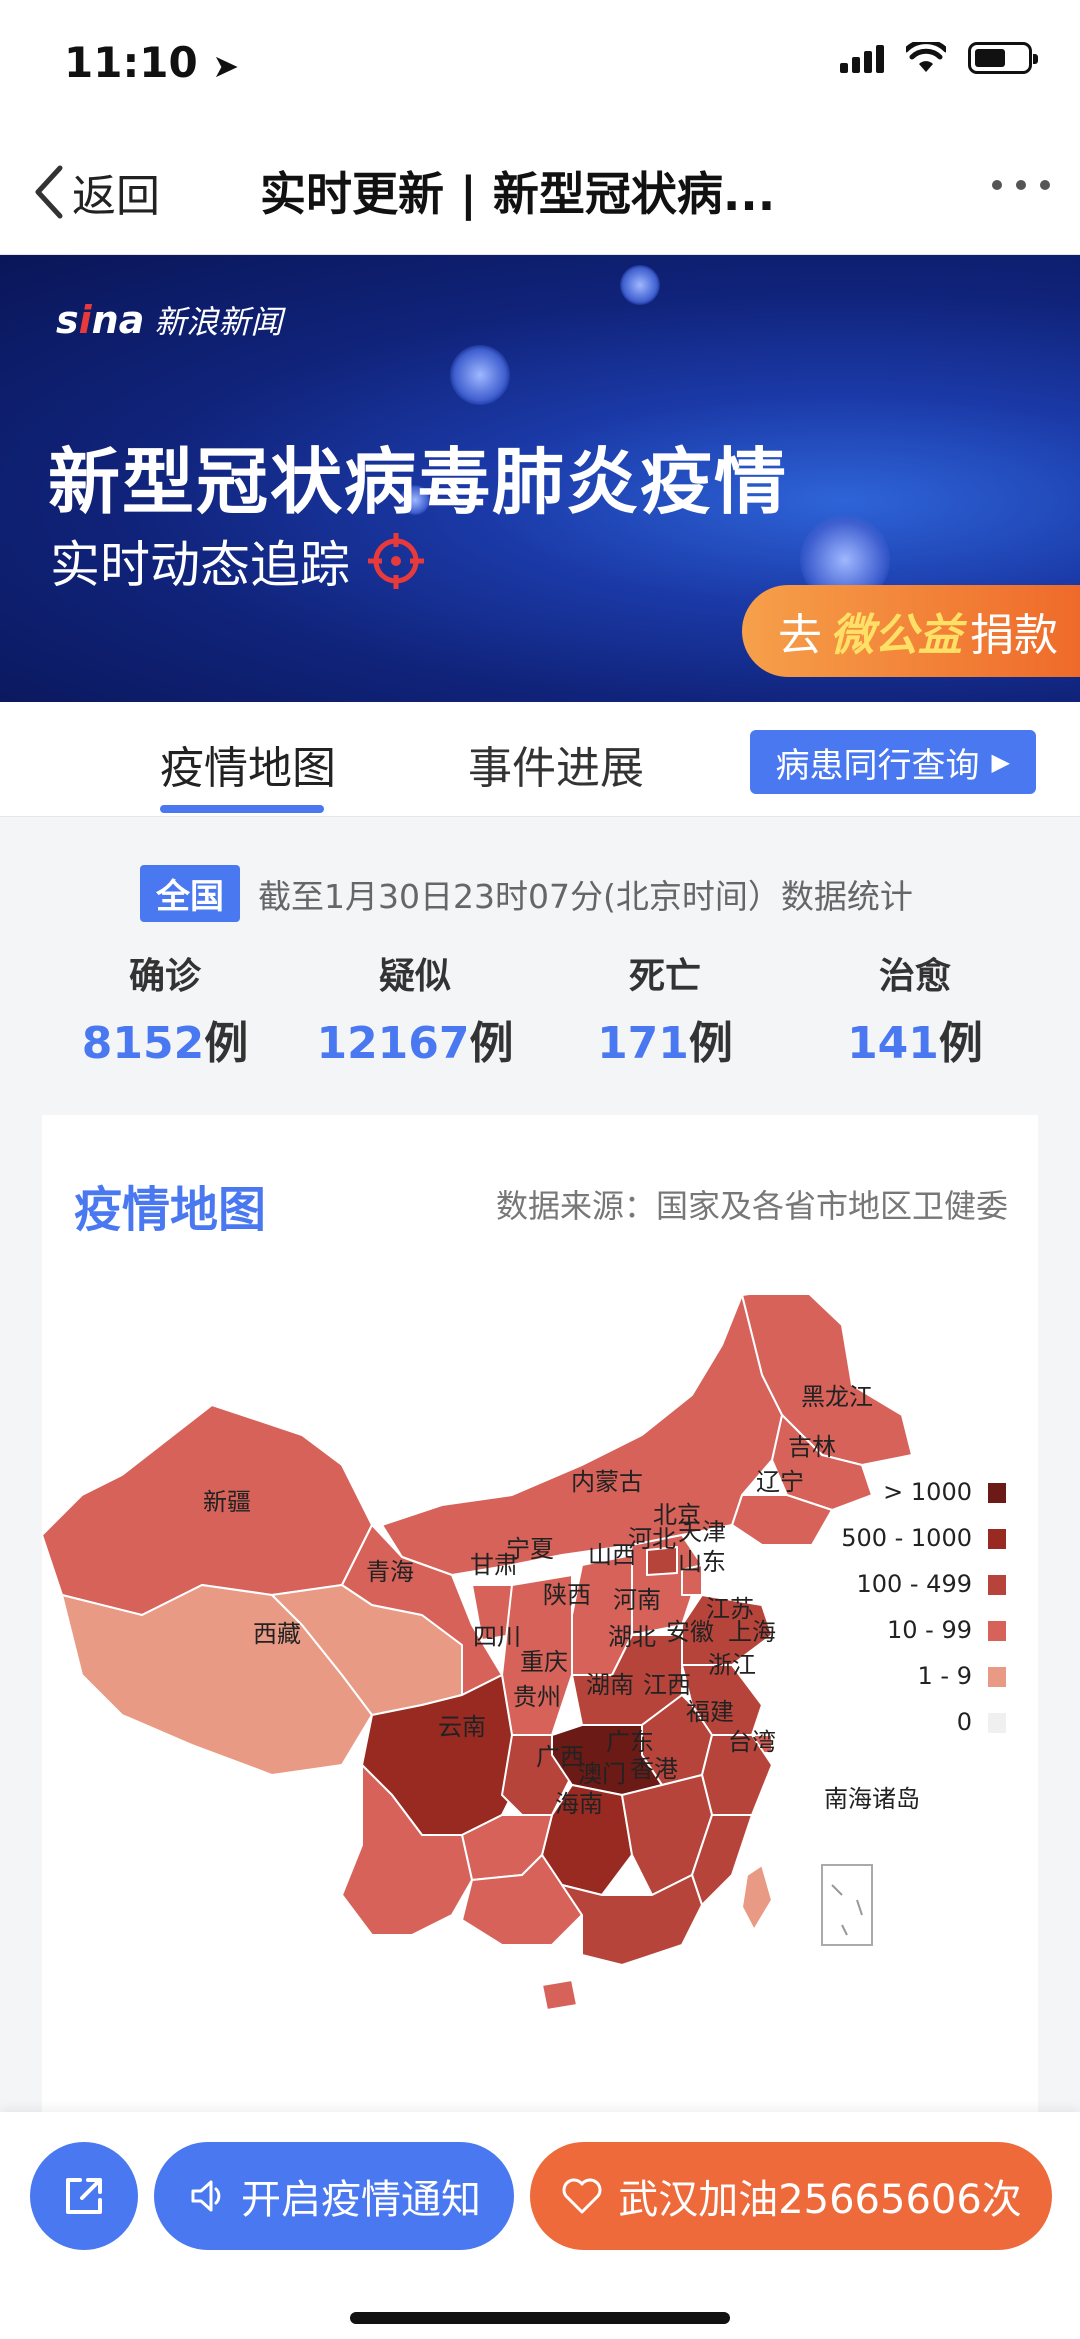  I want to click on region-hainan, so click(559, 1995).